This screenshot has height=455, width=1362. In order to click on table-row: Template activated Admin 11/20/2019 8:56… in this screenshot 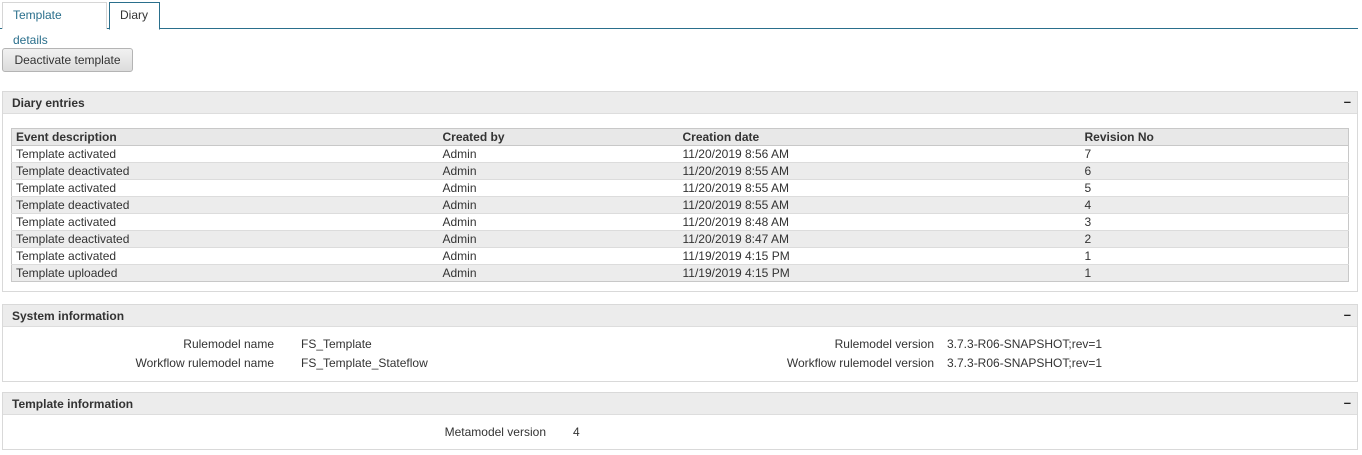, I will do `click(680, 154)`.